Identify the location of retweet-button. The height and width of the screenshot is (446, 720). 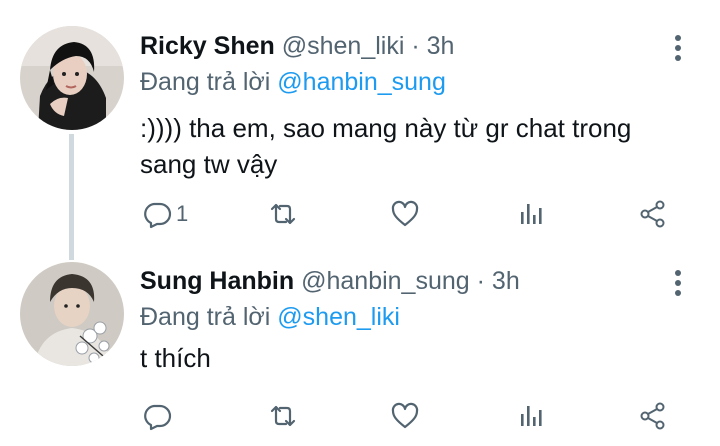
(283, 416).